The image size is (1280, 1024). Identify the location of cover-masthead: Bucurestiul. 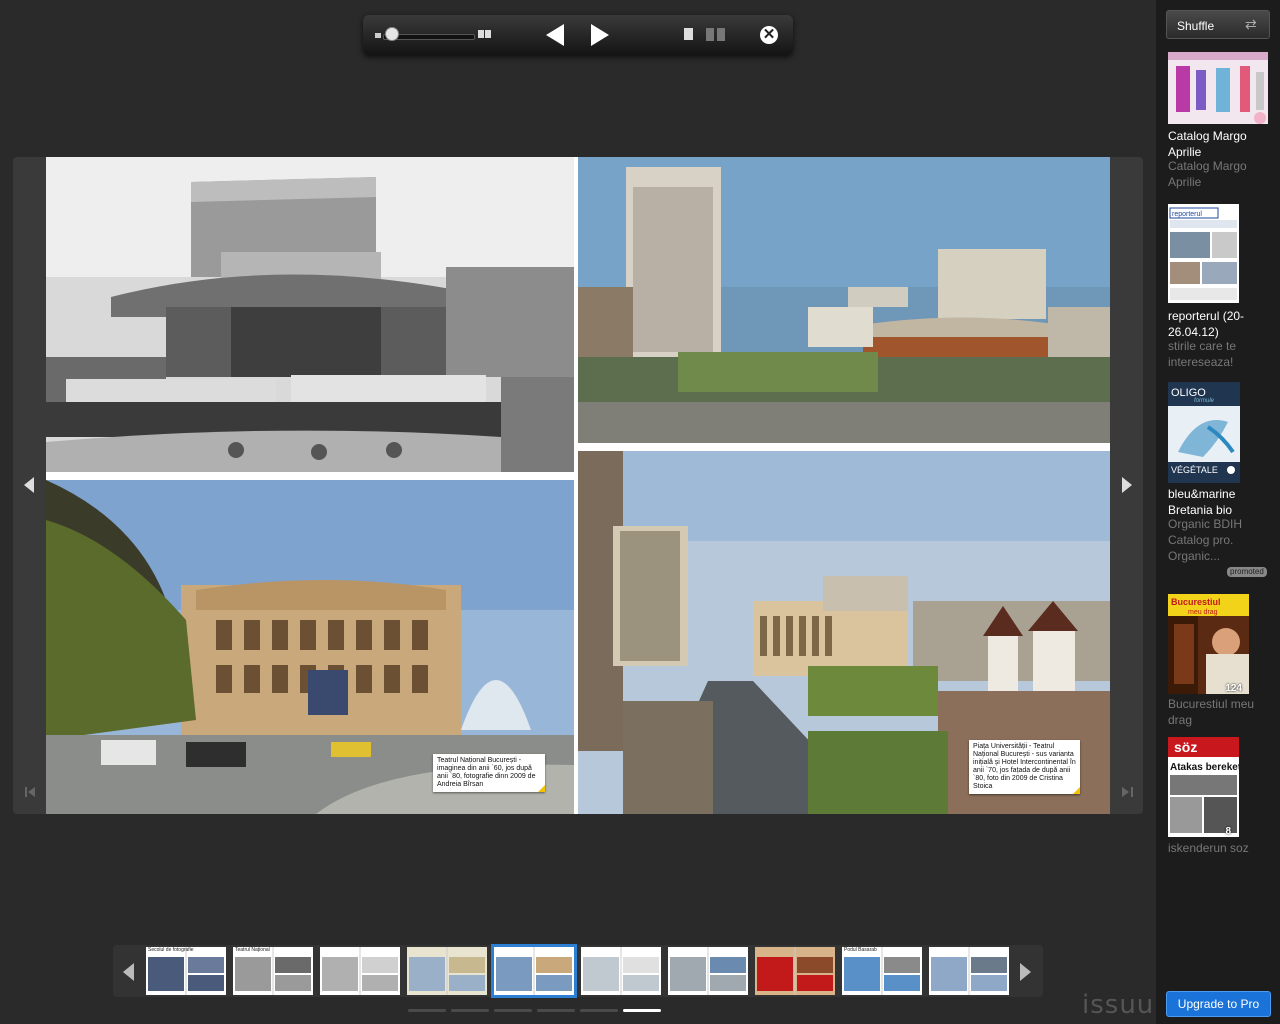
(1196, 602).